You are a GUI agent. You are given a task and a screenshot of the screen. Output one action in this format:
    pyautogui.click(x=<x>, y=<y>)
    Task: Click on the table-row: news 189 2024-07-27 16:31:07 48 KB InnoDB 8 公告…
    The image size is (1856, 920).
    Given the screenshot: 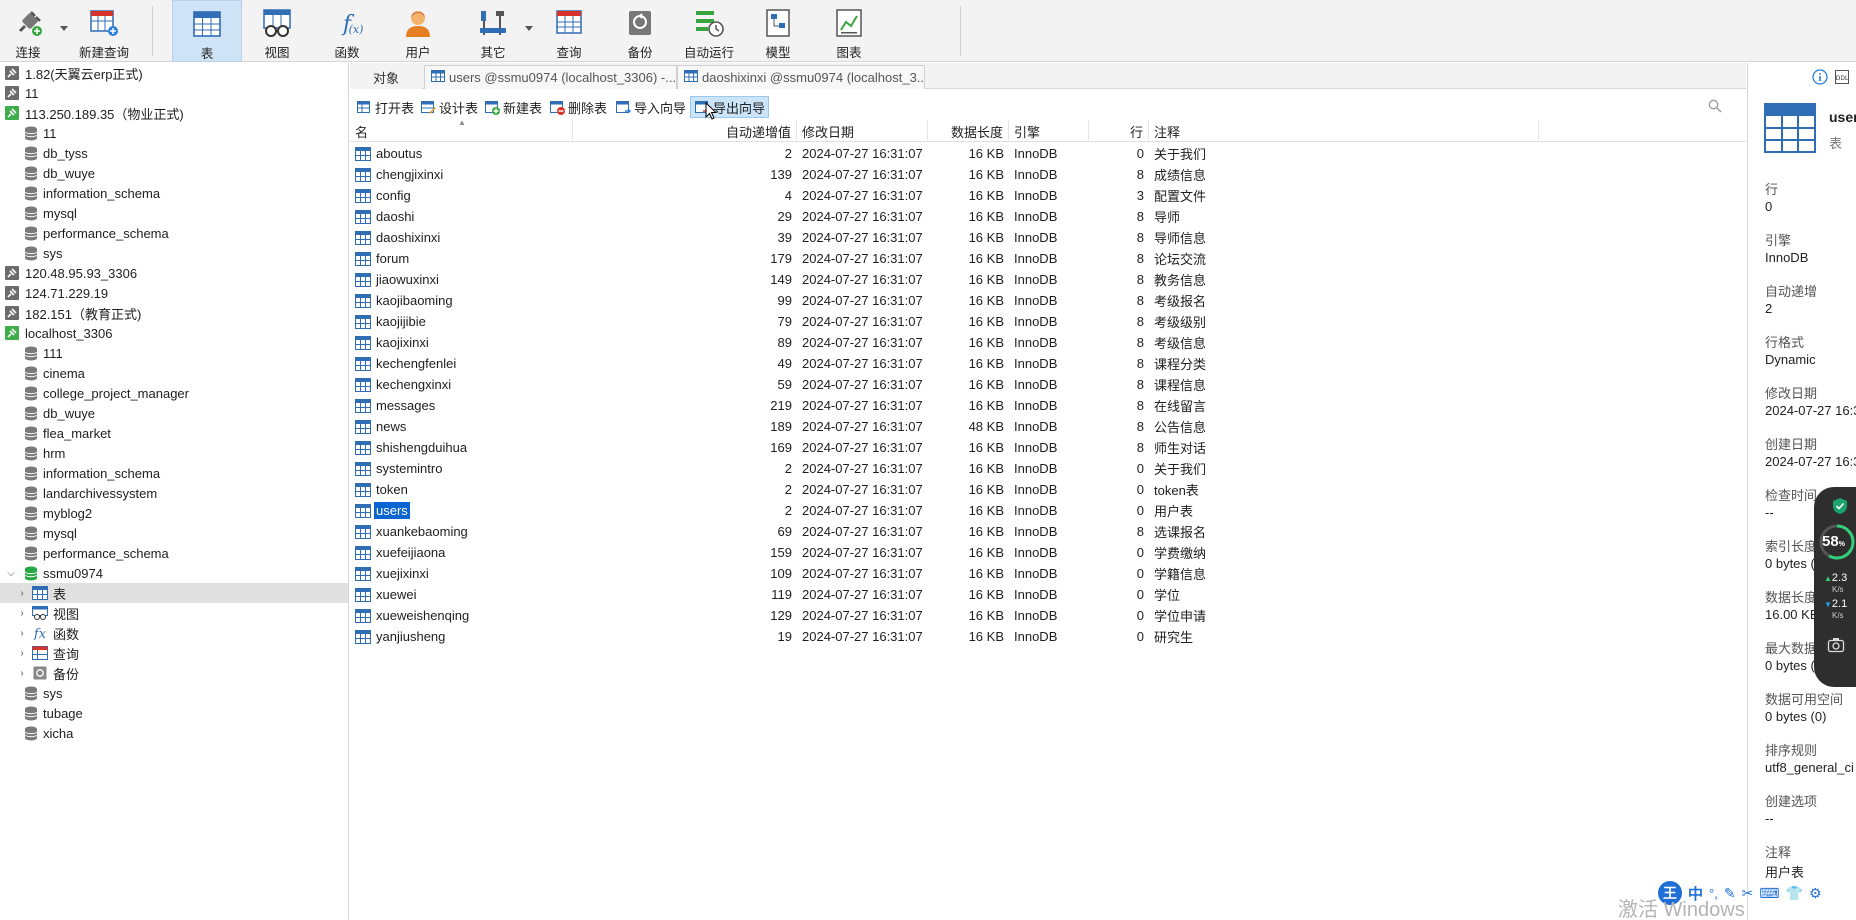 What is the action you would take?
    pyautogui.click(x=1048, y=426)
    